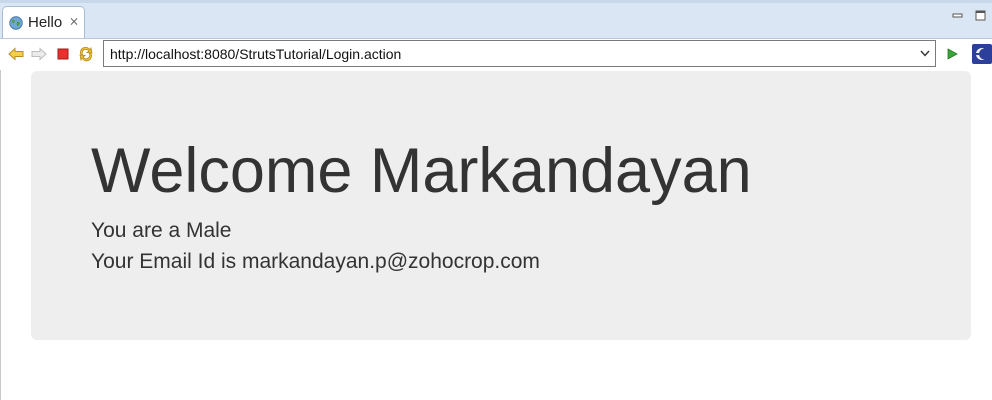 The width and height of the screenshot is (992, 400). What do you see at coordinates (421, 171) in the screenshot?
I see `page-title: Welcome Markandayan` at bounding box center [421, 171].